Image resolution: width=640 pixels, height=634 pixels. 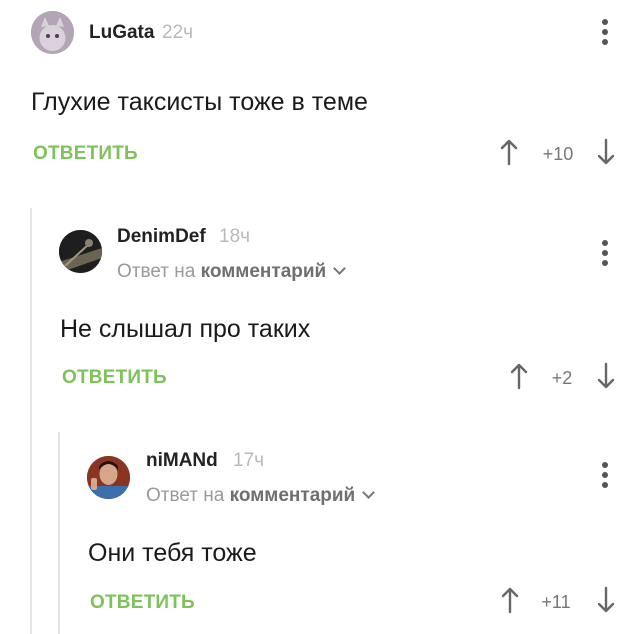 What do you see at coordinates (185, 329) in the screenshot?
I see `comment-text: Не слышал про таких` at bounding box center [185, 329].